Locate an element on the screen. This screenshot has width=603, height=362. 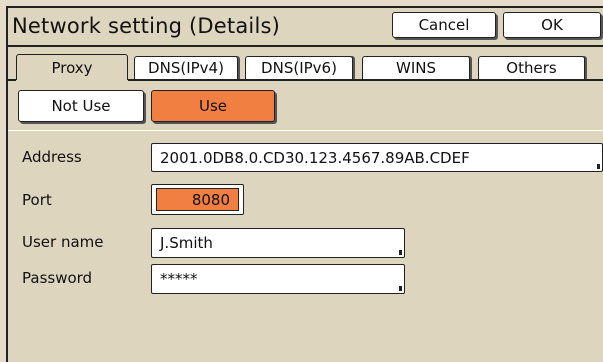
window-title: Network setting (Details) is located at coordinates (146, 26).